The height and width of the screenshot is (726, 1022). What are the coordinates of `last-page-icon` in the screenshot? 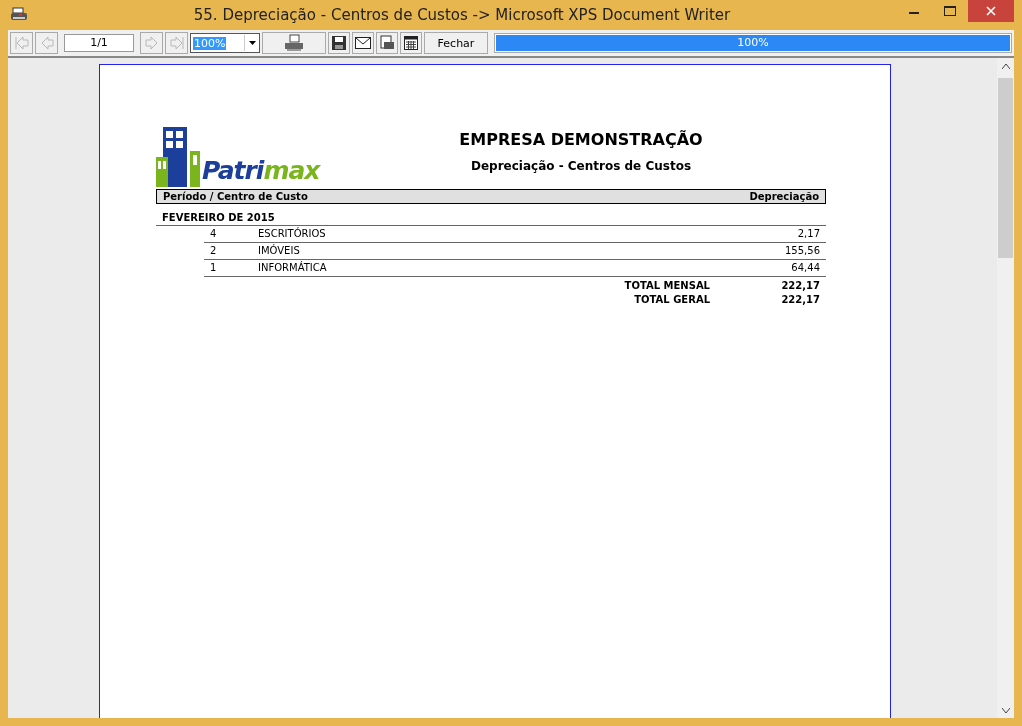 It's located at (176, 43).